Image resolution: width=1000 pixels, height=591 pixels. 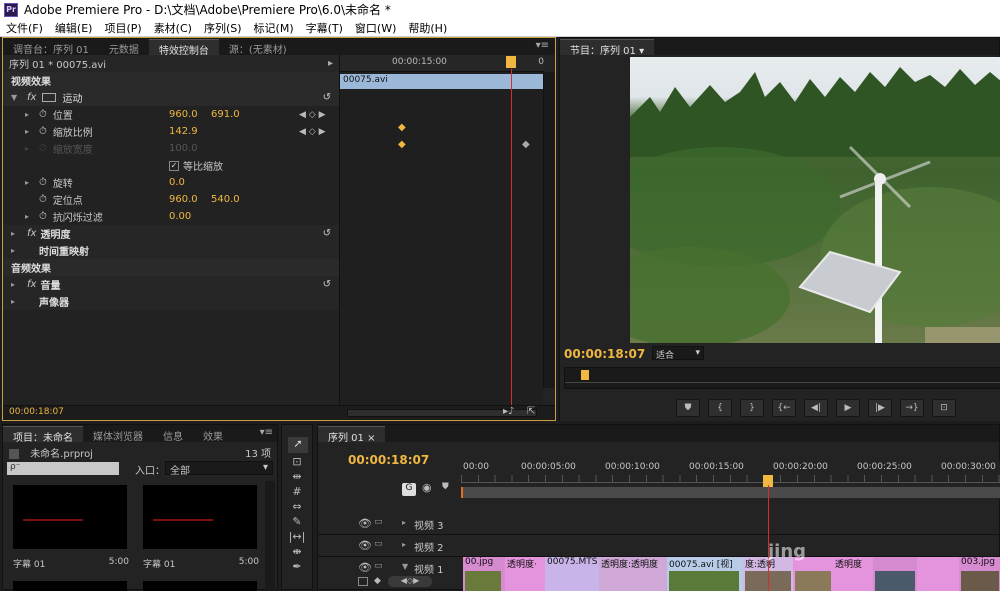 I want to click on collapse-arrow-icon: ▸, so click(x=330, y=63).